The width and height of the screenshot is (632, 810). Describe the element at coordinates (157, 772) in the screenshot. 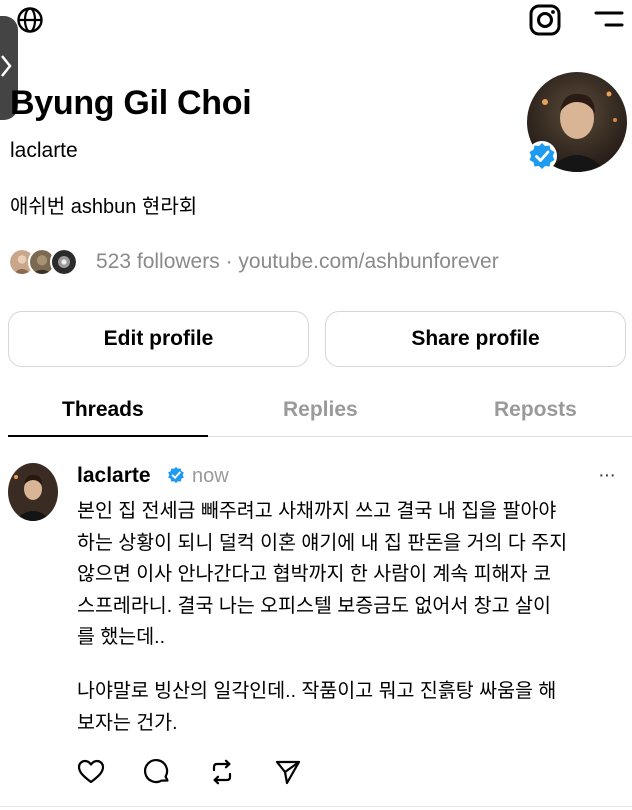

I see `comment-icon` at that location.